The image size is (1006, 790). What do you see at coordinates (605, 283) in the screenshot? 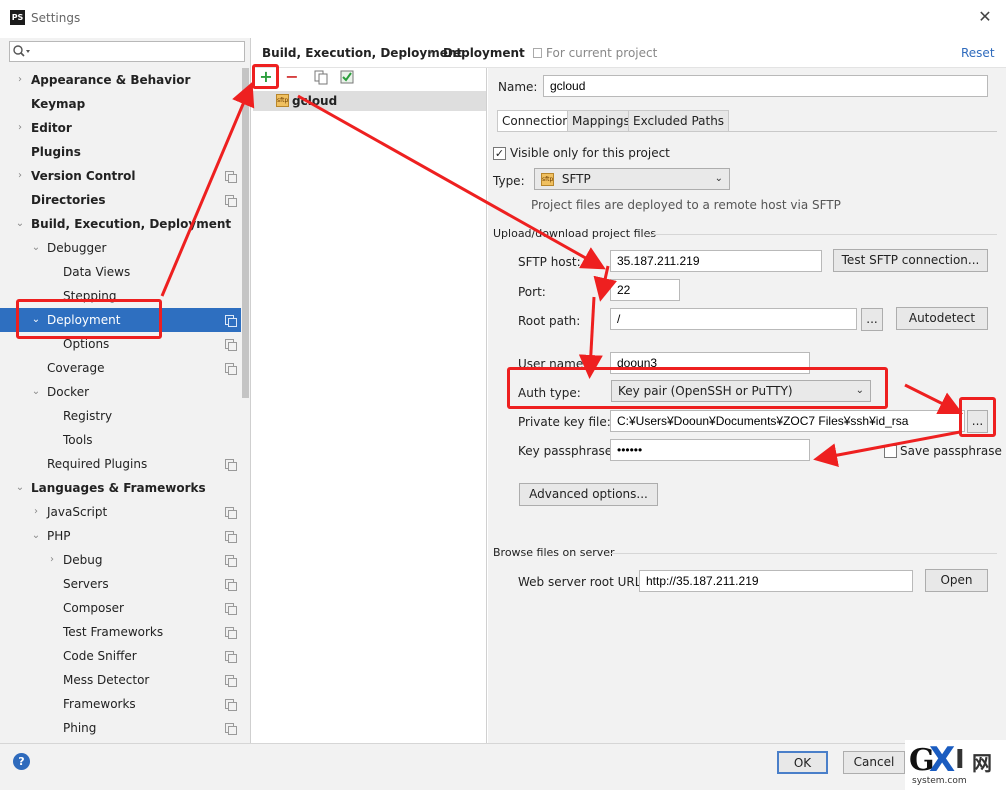
I see `arrow-to-port` at bounding box center [605, 283].